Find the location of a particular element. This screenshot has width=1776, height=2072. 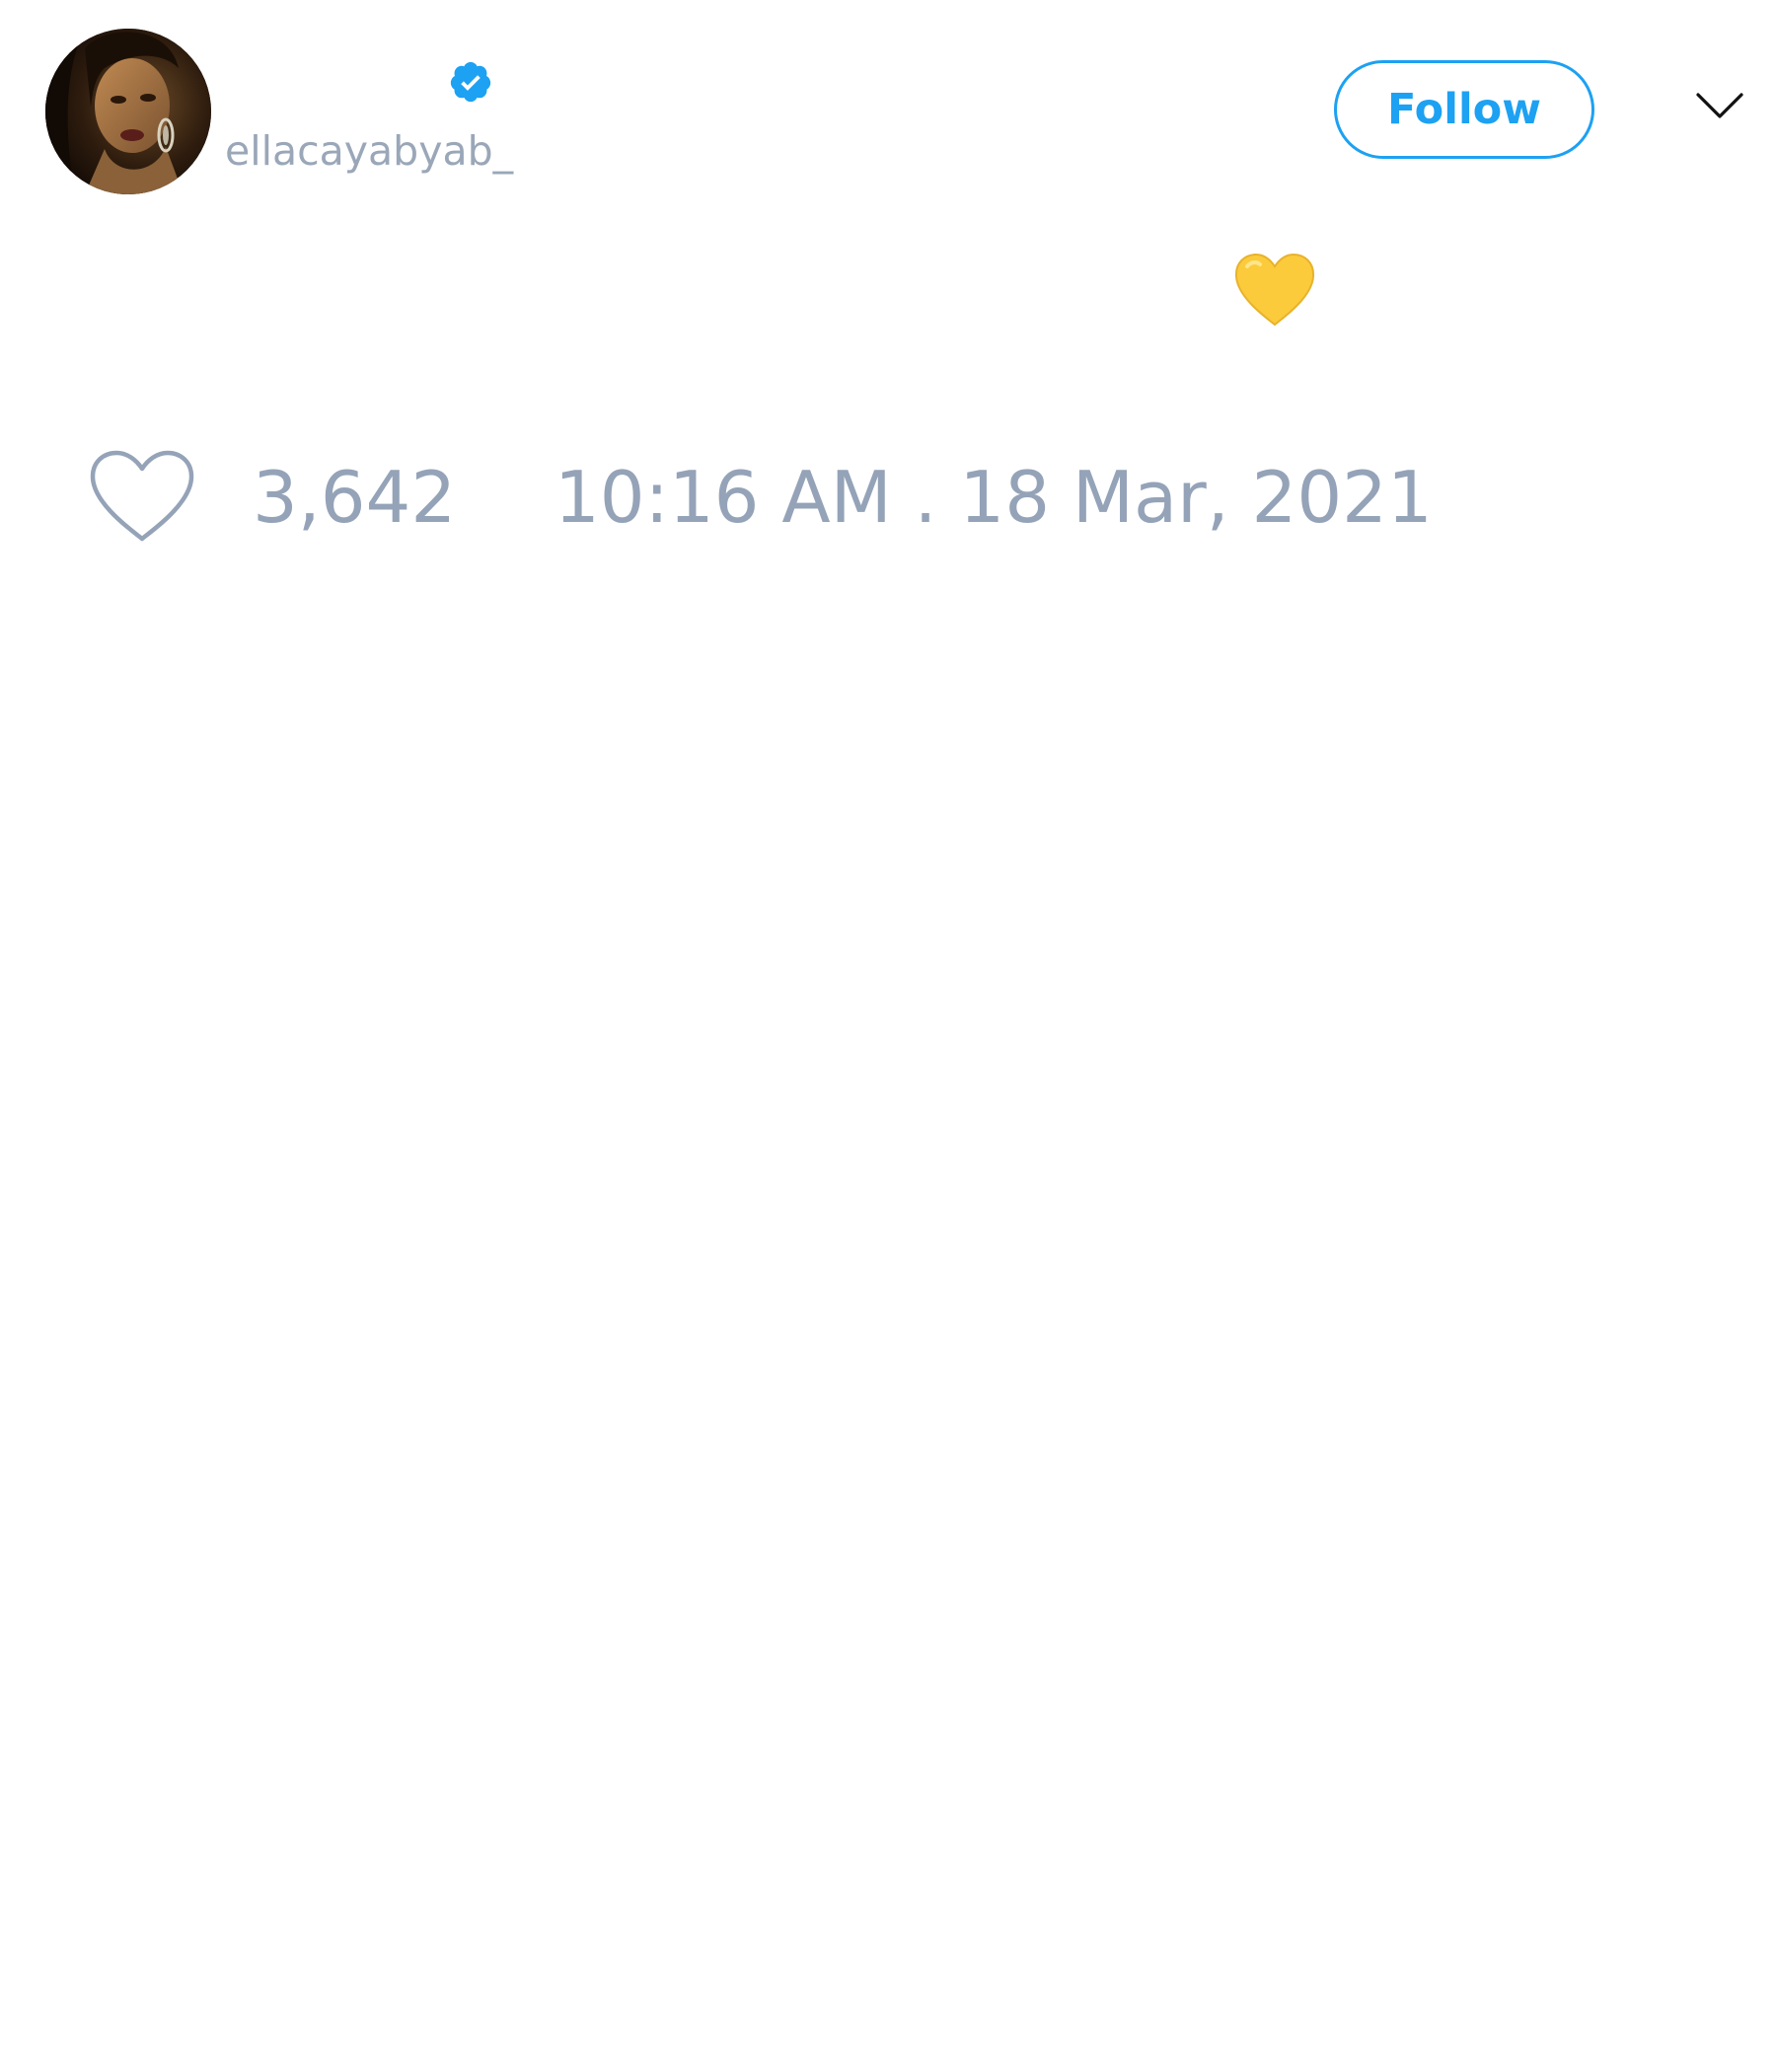

yellow-heart-emoji is located at coordinates (1275, 290).